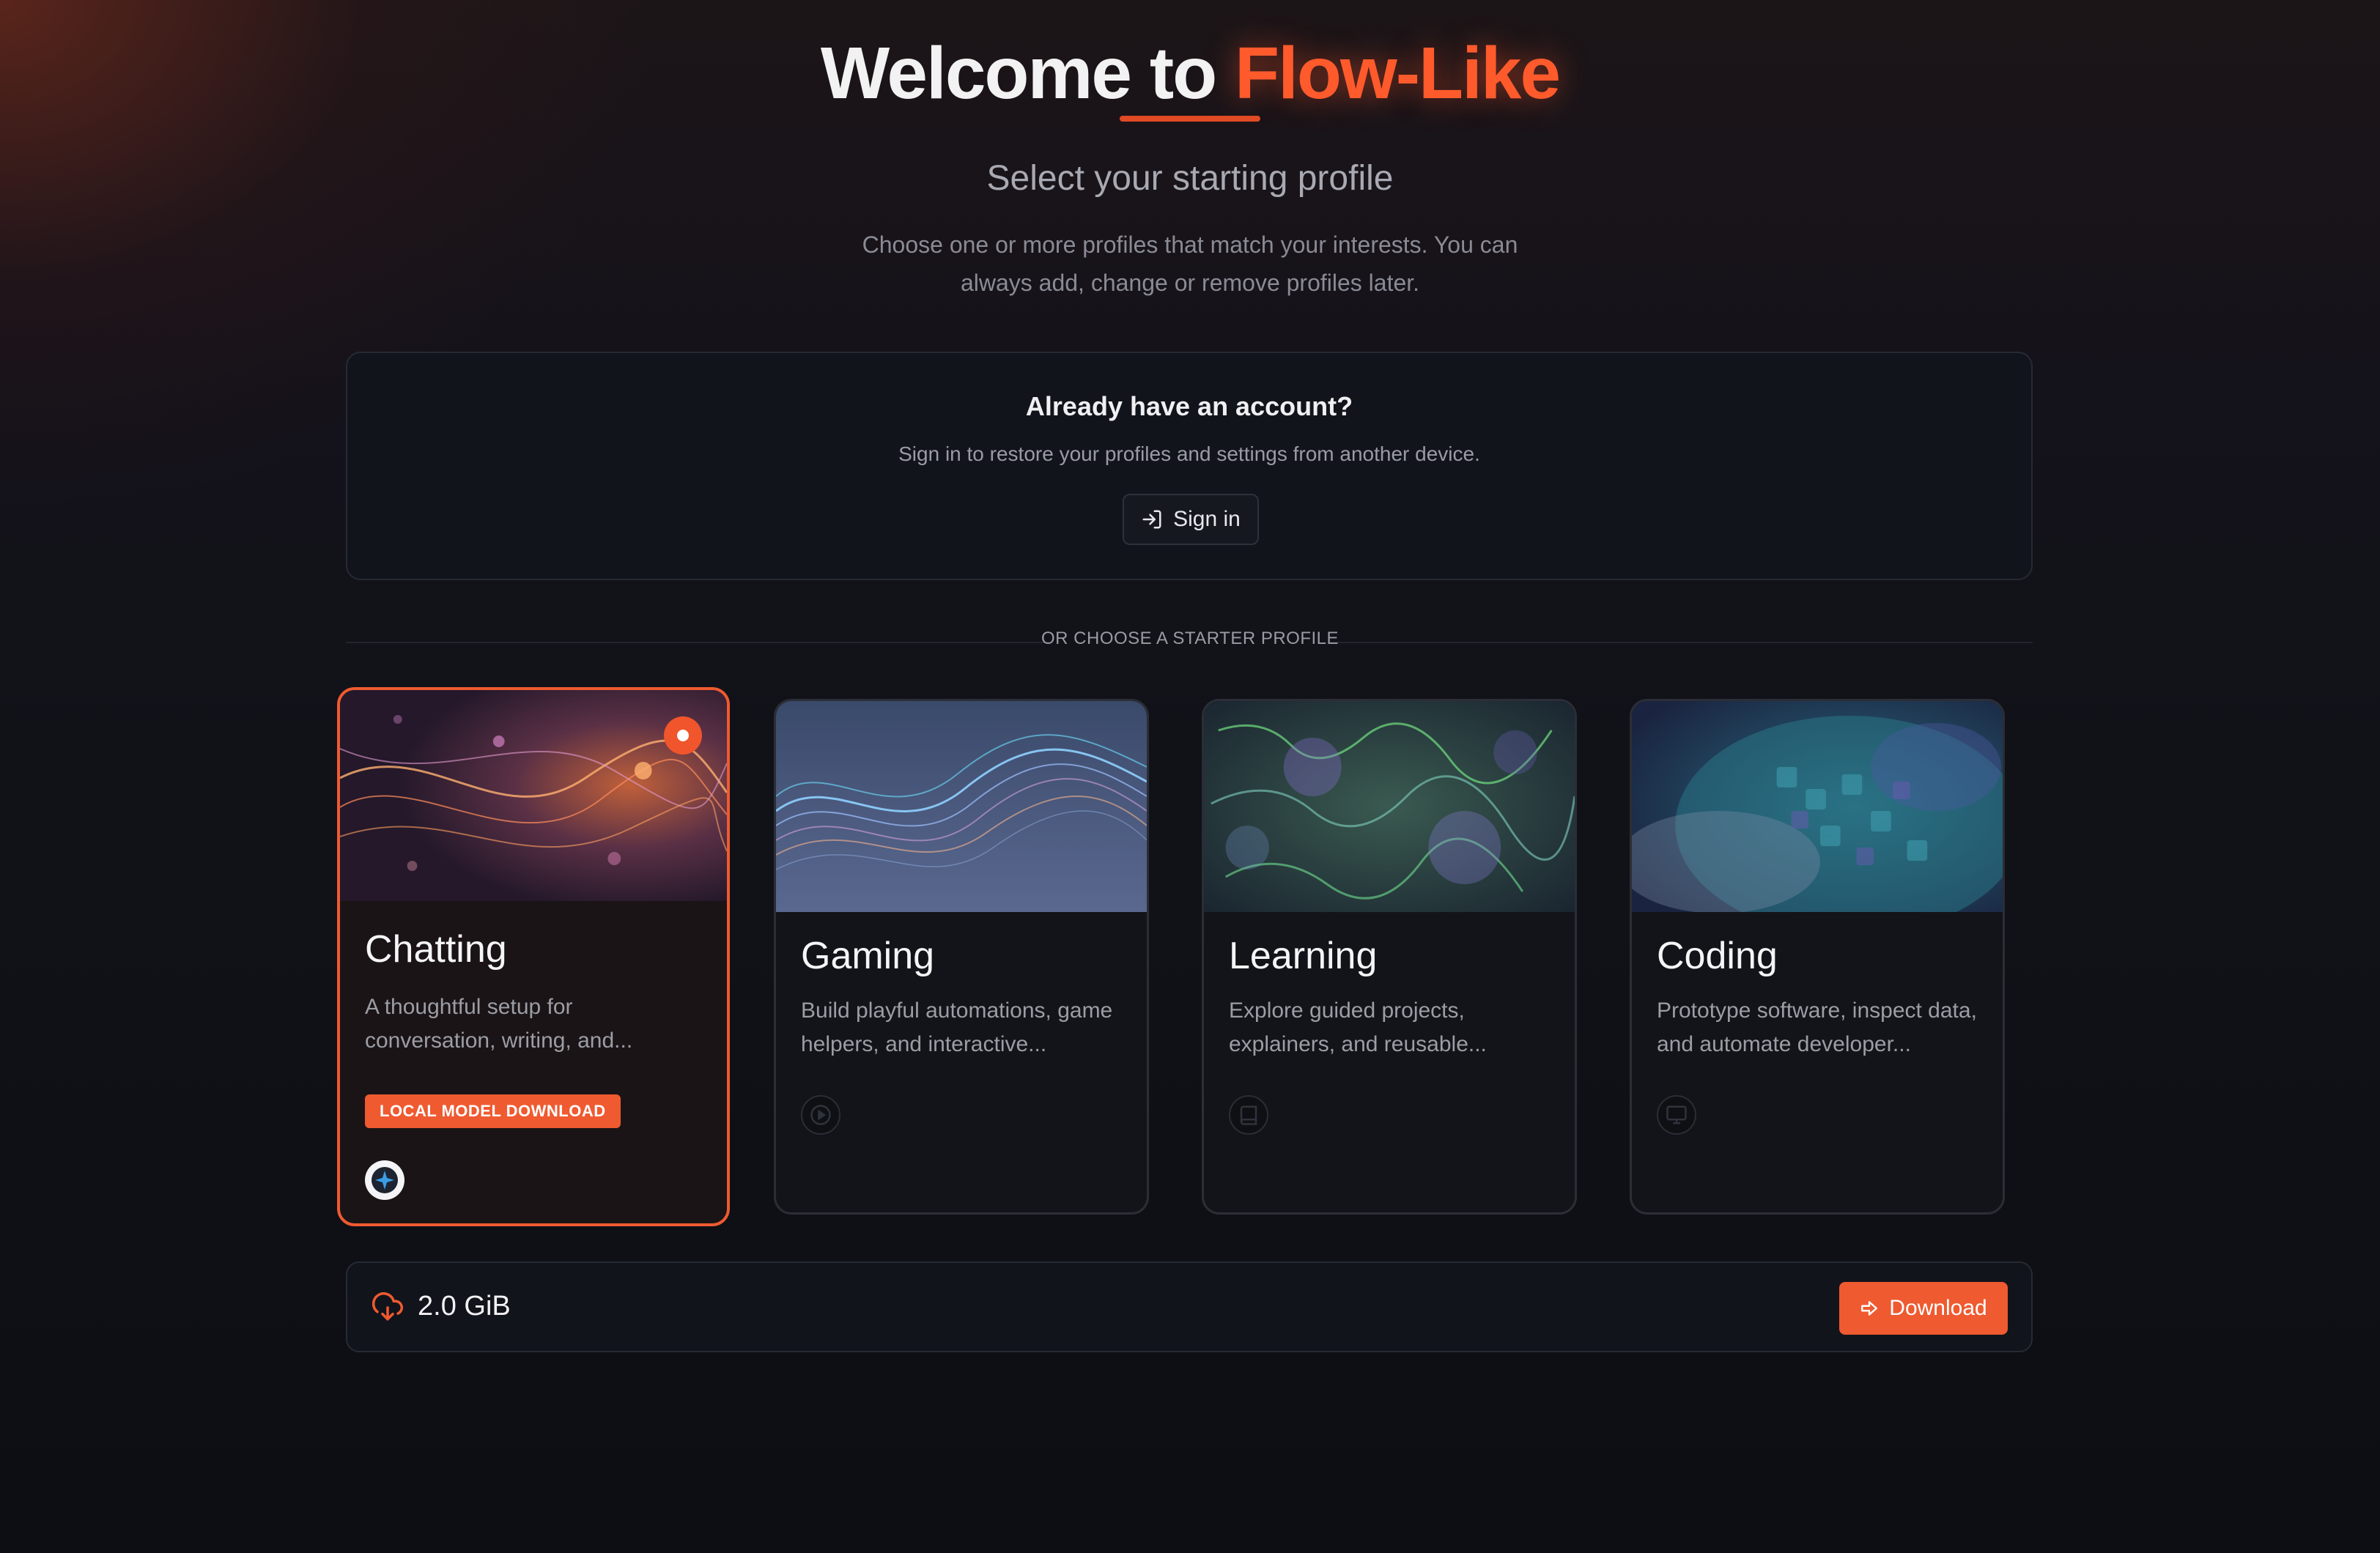 The height and width of the screenshot is (1553, 2380). I want to click on page-title: Welcome to Flow-Like, so click(1190, 73).